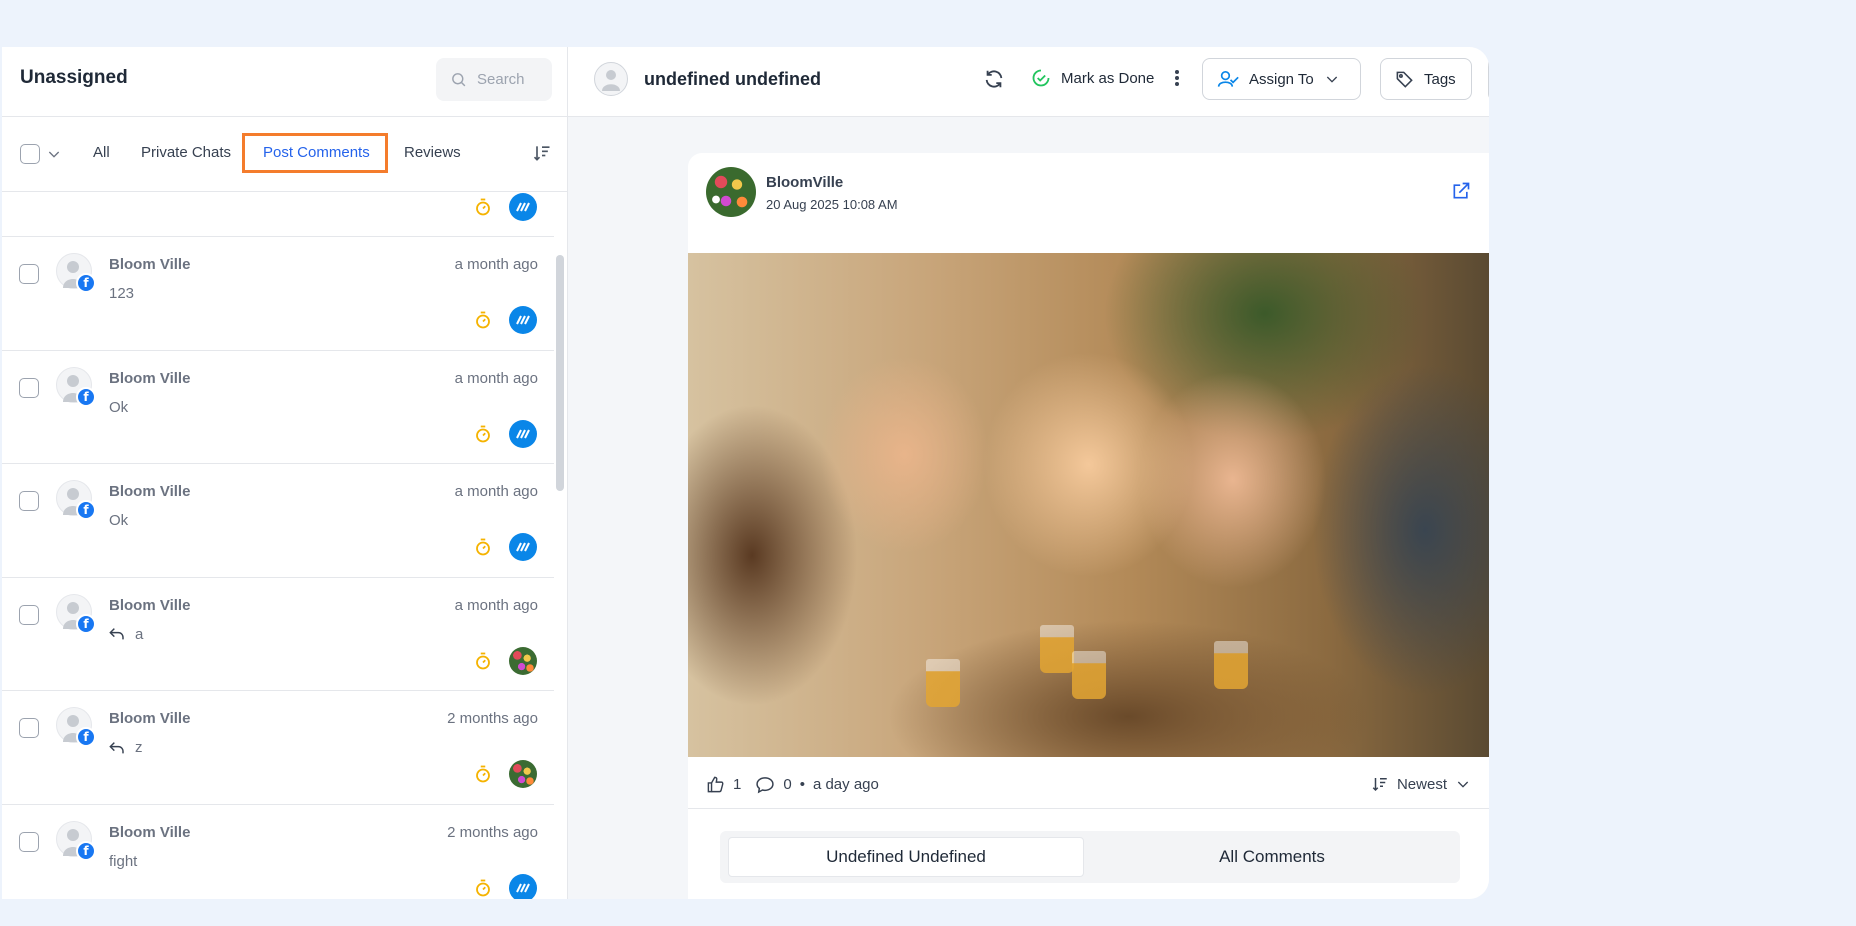  I want to click on search-input, so click(512, 79).